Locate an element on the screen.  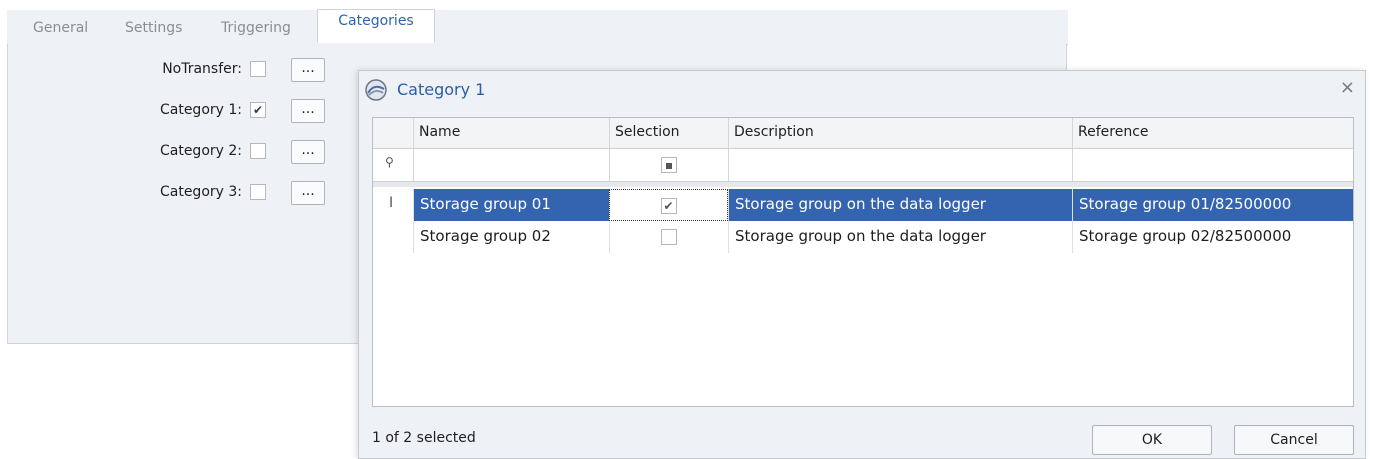
grid-header: Name Selection Description Reference is located at coordinates (863, 133).